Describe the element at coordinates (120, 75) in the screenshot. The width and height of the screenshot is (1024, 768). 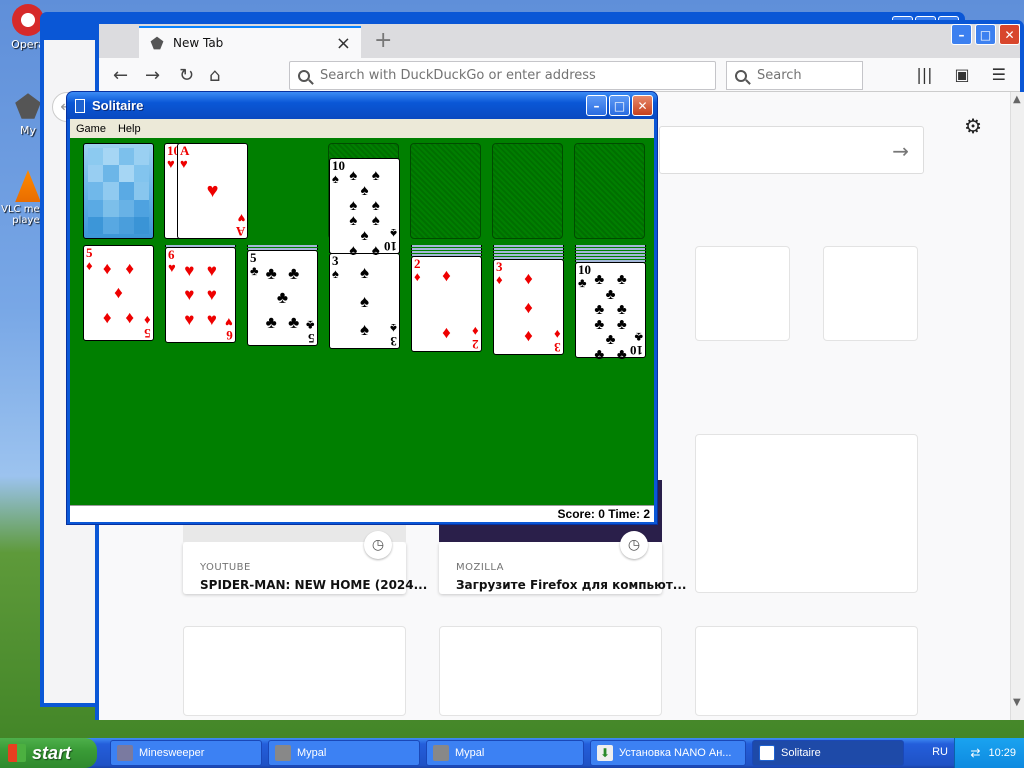
I see `back-arrow-icon: ←` at that location.